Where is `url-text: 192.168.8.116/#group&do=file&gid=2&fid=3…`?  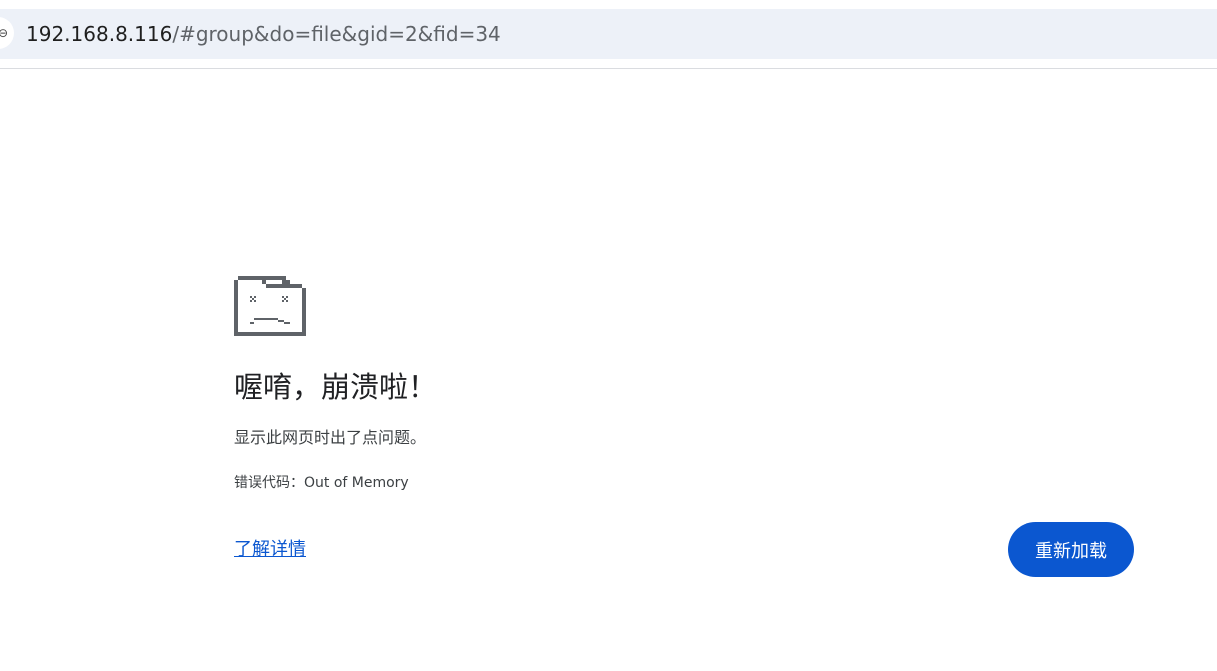 url-text: 192.168.8.116/#group&do=file&gid=2&fid=3… is located at coordinates (263, 34).